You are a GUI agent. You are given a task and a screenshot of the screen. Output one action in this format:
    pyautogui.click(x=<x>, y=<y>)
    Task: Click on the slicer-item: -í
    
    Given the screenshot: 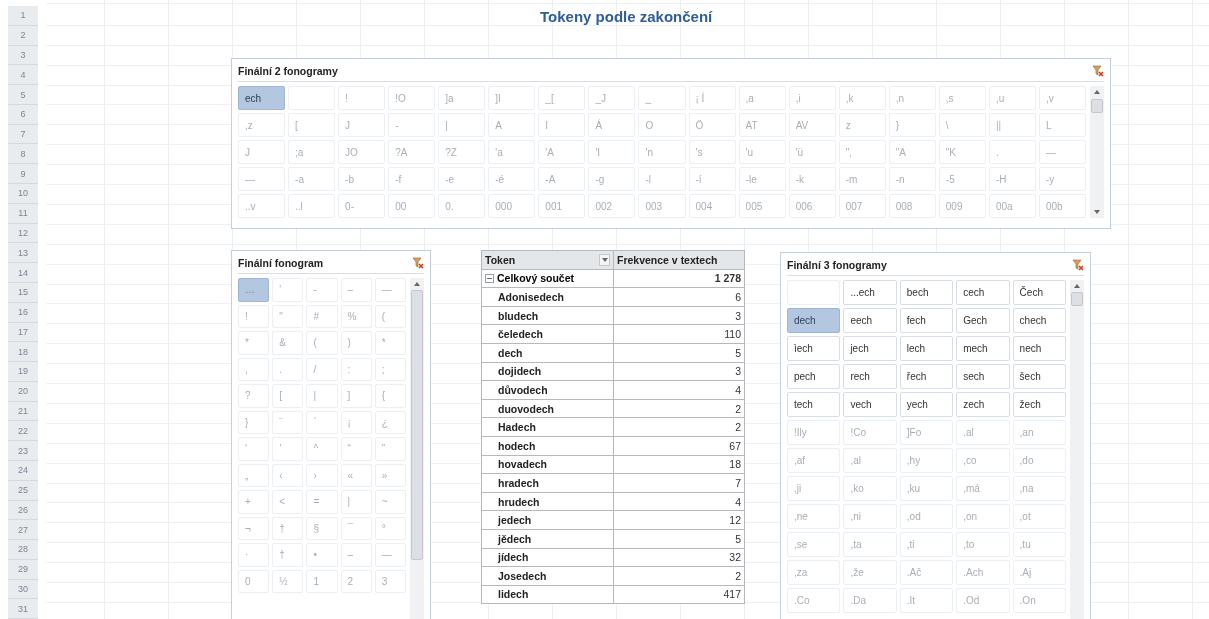 What is the action you would take?
    pyautogui.click(x=712, y=179)
    